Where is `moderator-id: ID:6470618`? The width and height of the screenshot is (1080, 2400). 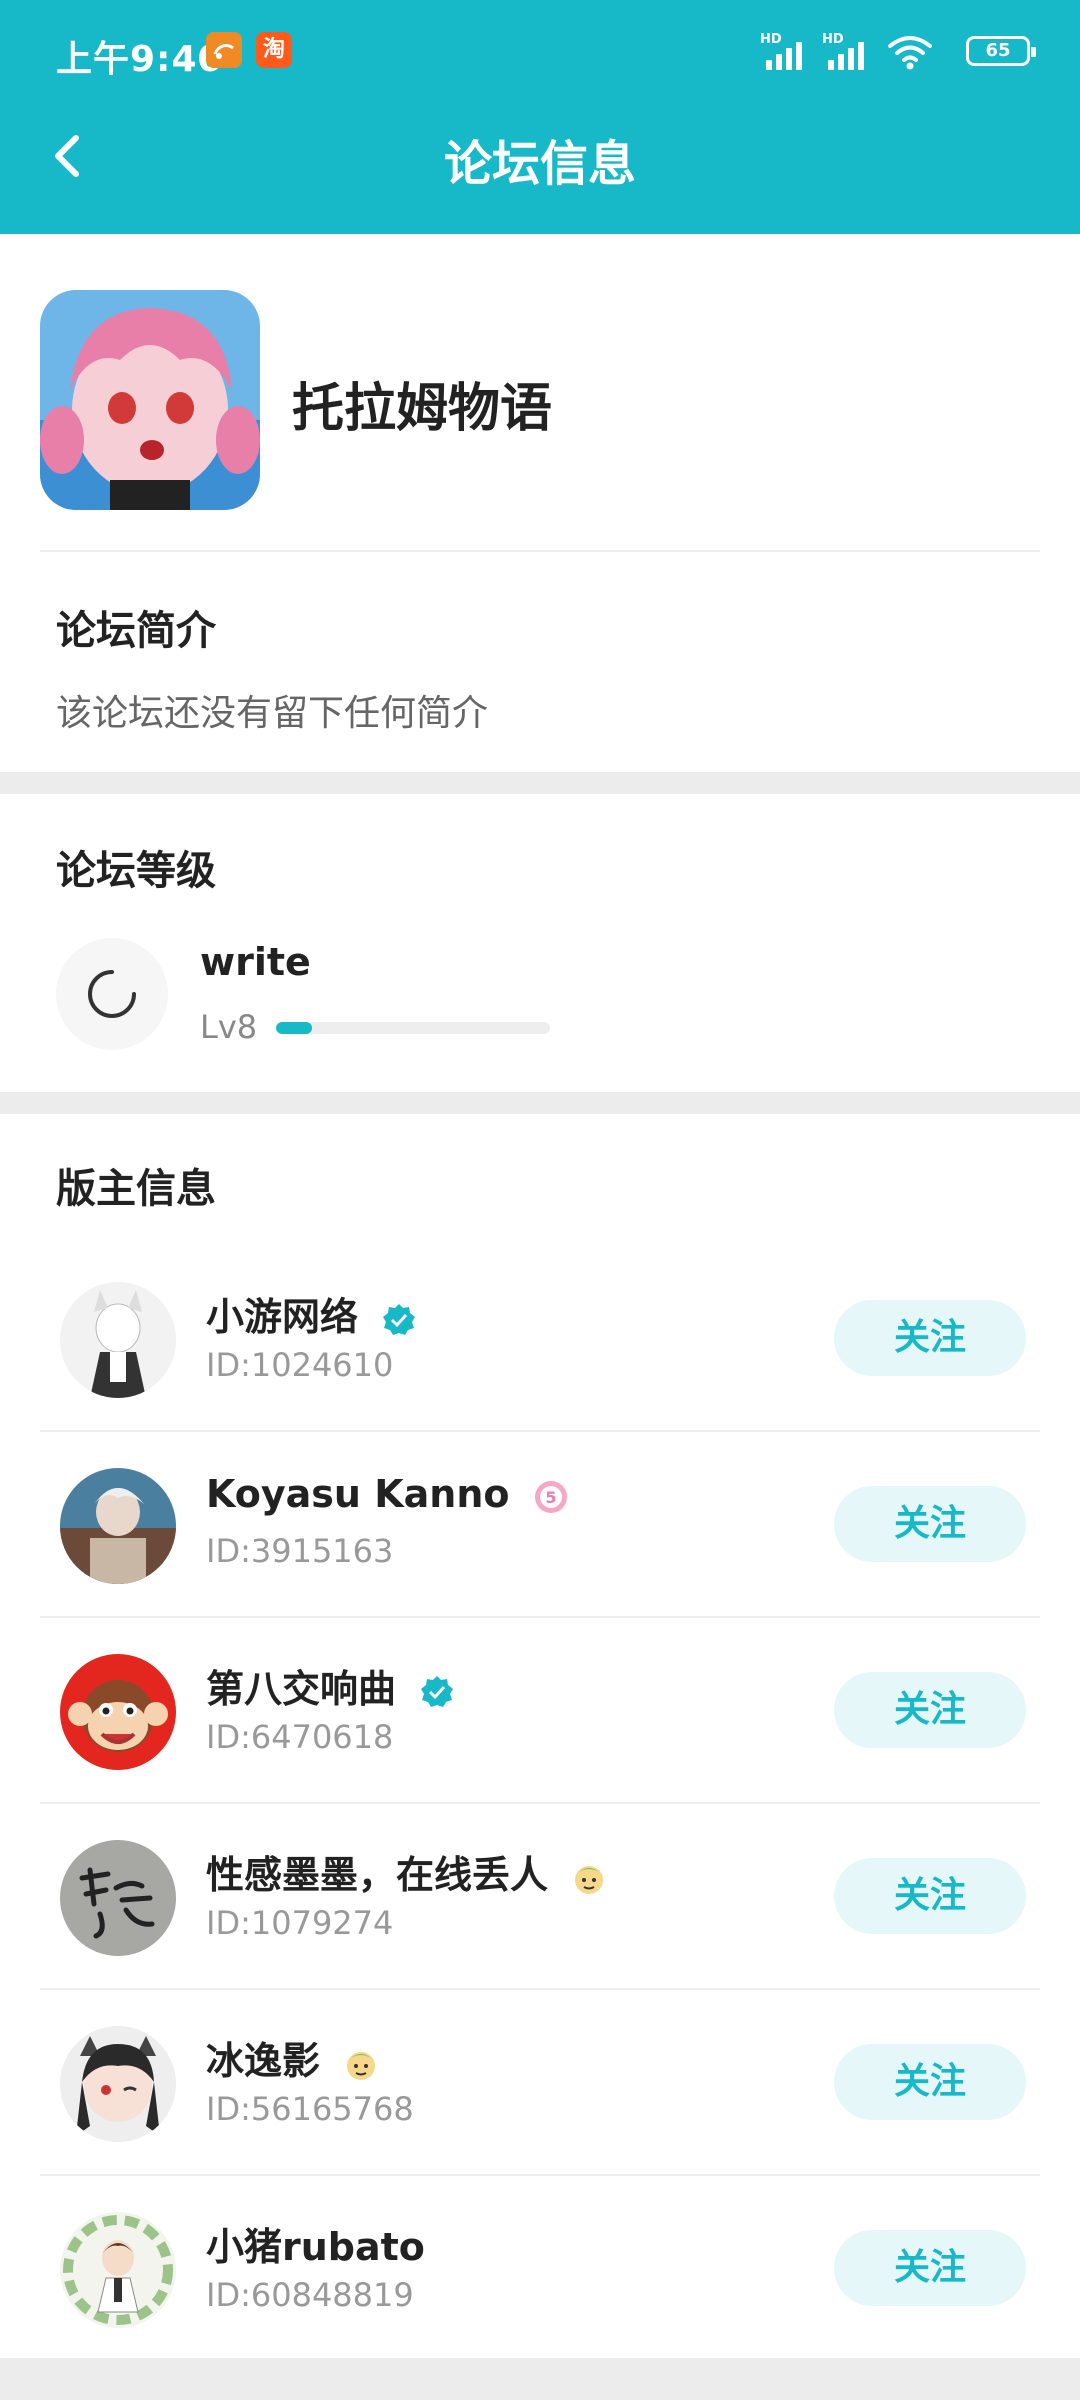 moderator-id: ID:6470618 is located at coordinates (300, 1737).